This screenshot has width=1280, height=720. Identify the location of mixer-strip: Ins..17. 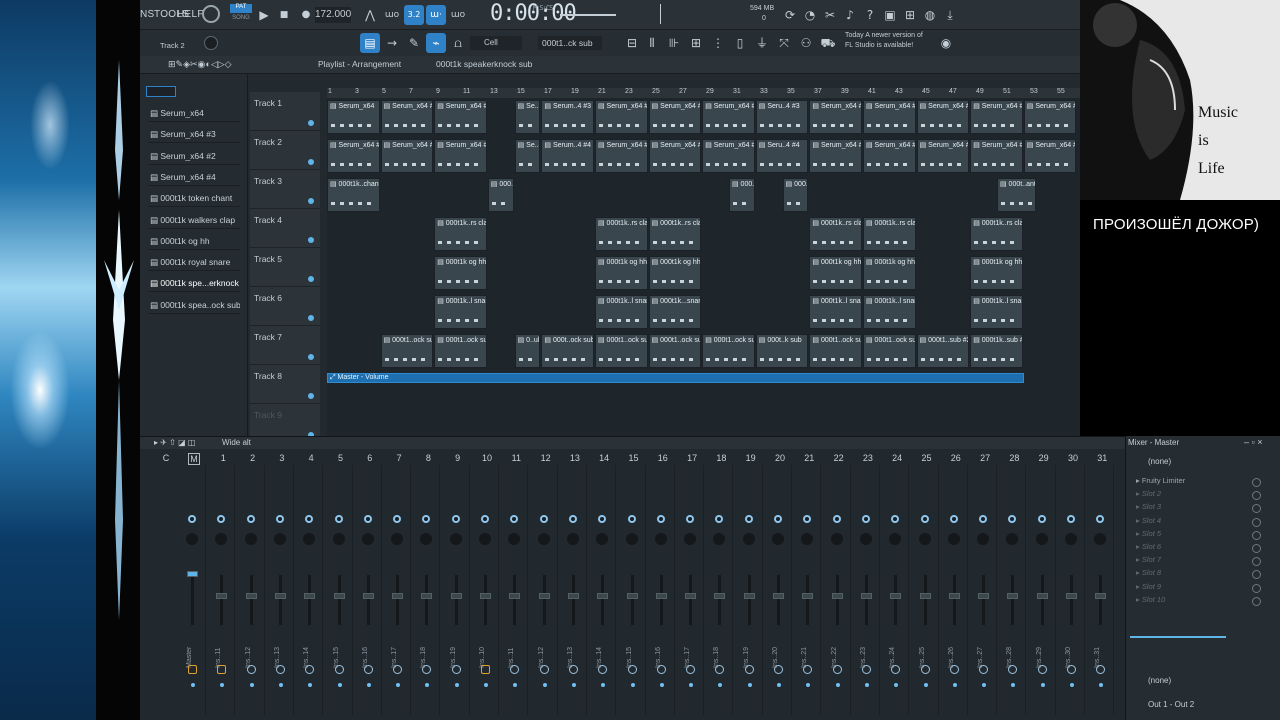
(691, 590).